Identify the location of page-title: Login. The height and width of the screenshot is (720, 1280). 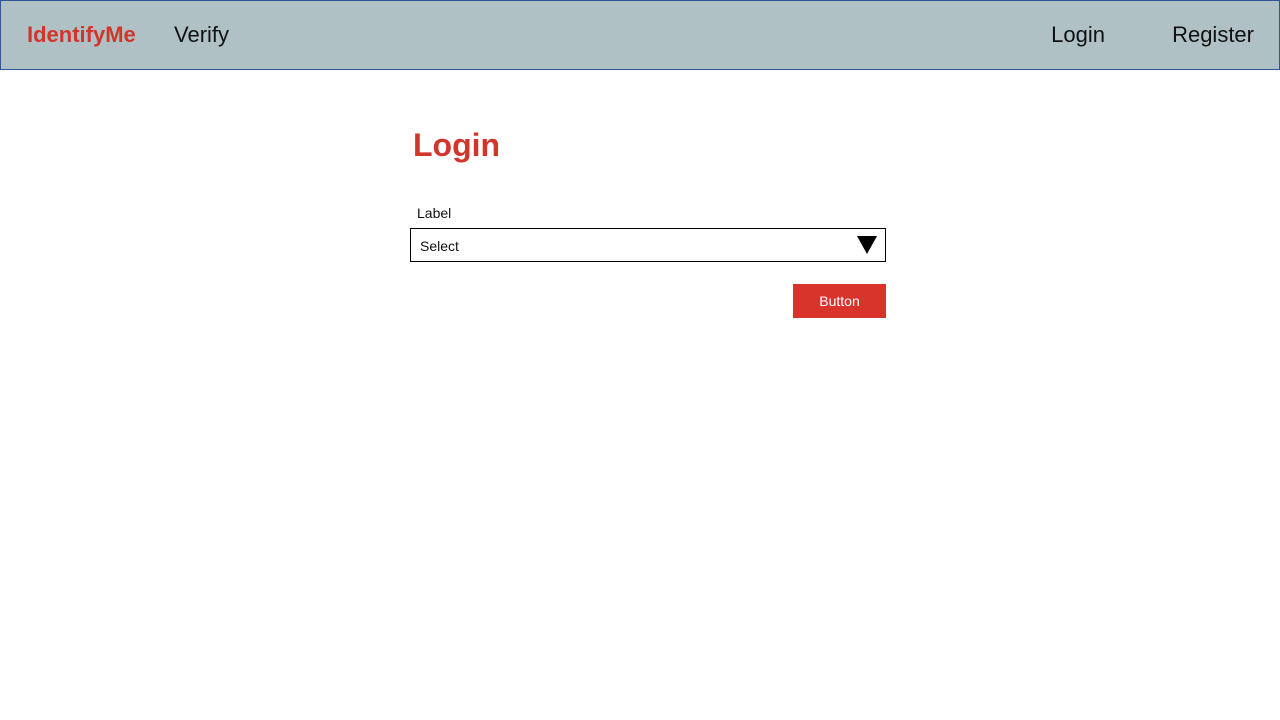
(457, 145).